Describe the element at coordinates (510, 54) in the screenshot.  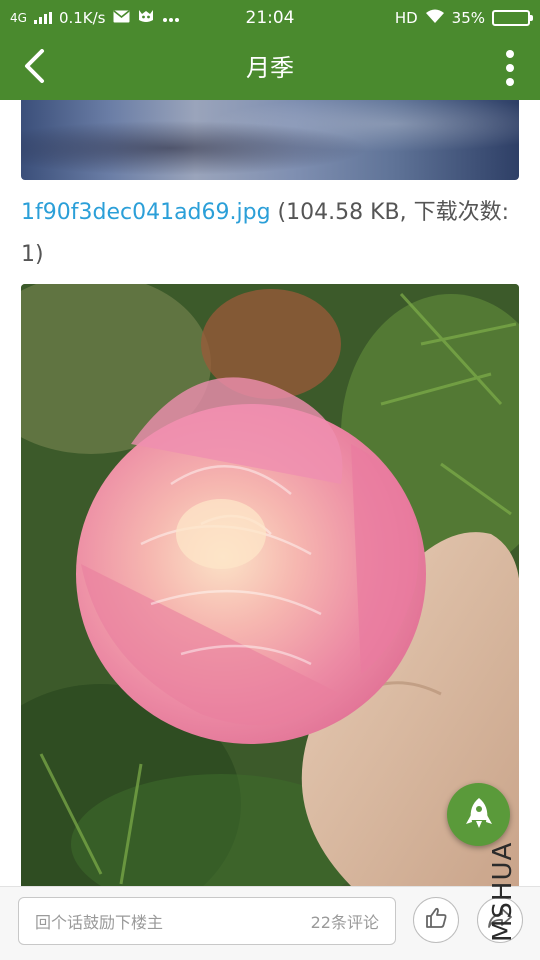
I see `more-vertical-icon` at that location.